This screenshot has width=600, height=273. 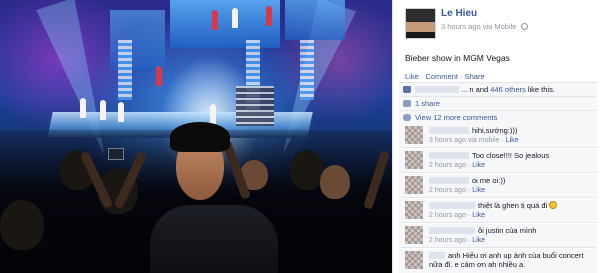 I want to click on comment-time: 3 hours ago via mobile, so click(x=464, y=140).